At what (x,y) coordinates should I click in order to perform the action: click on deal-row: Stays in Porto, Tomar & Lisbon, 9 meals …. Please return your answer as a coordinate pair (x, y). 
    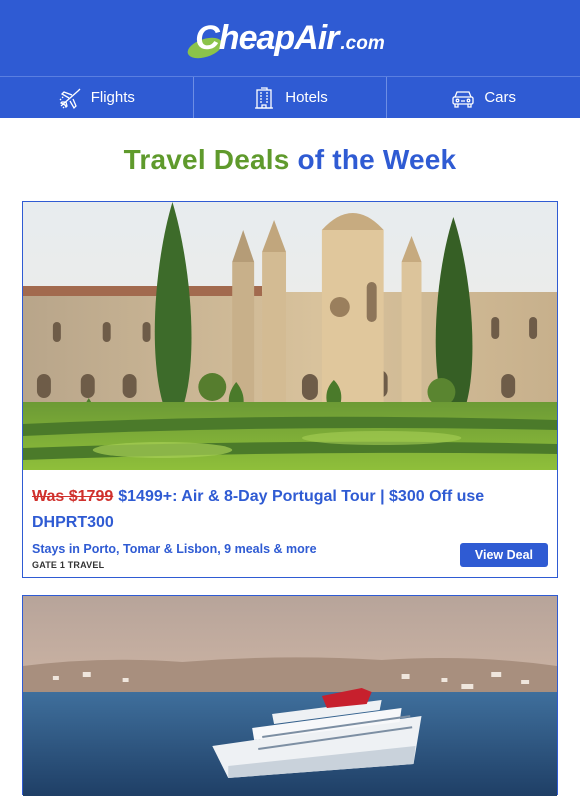
    Looking at the image, I should click on (290, 556).